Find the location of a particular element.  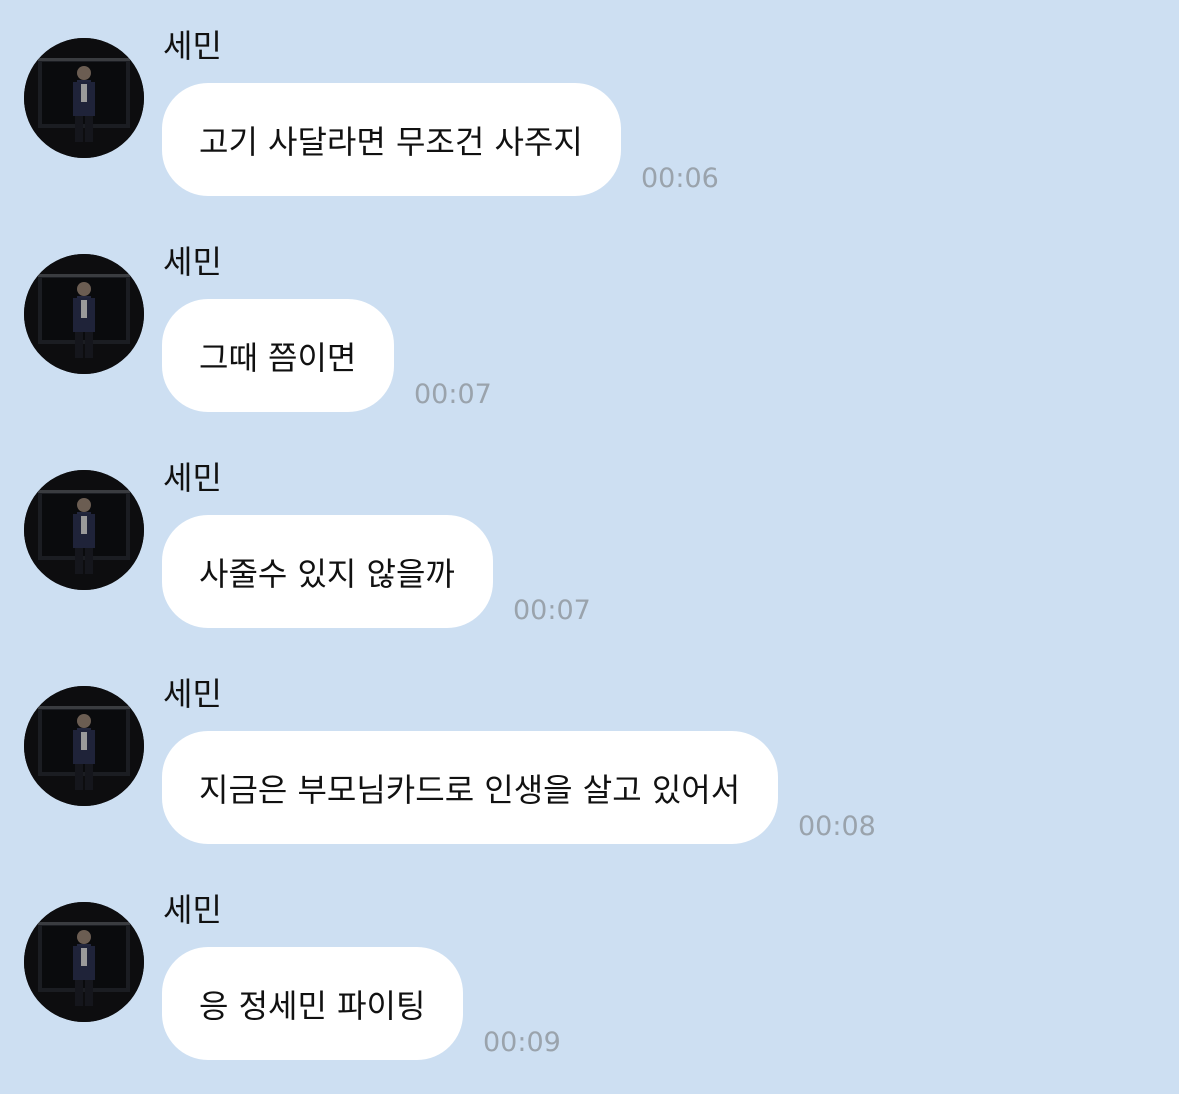

message-bubble: 고기 사달라면 무조건 사주지 is located at coordinates (391, 139).